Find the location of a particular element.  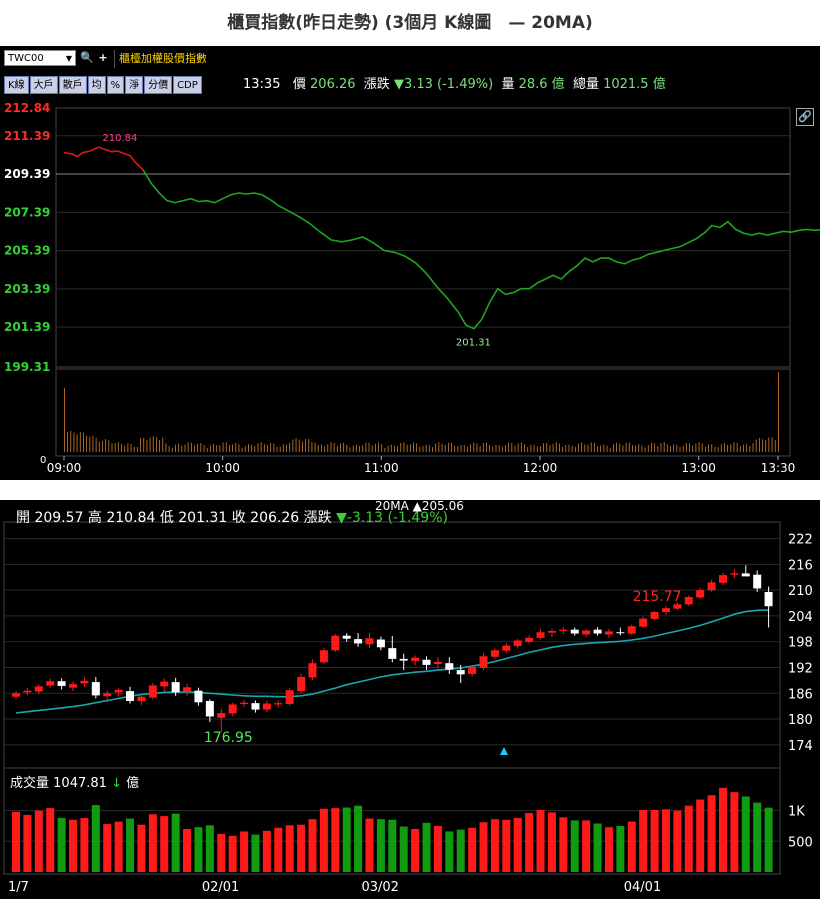

x-tick-label: 09:00 is located at coordinates (64, 468).